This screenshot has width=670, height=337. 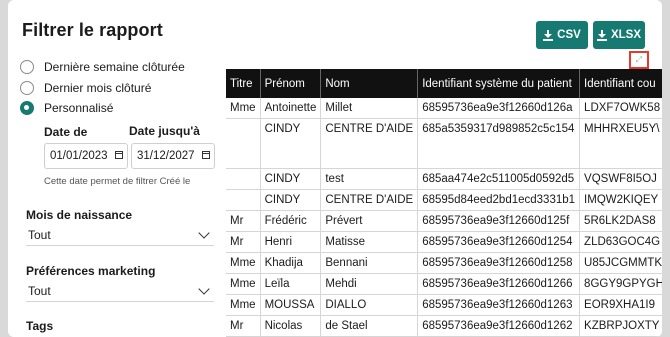 I want to click on table-cell: ZLD63GOC4G, so click(x=620, y=242).